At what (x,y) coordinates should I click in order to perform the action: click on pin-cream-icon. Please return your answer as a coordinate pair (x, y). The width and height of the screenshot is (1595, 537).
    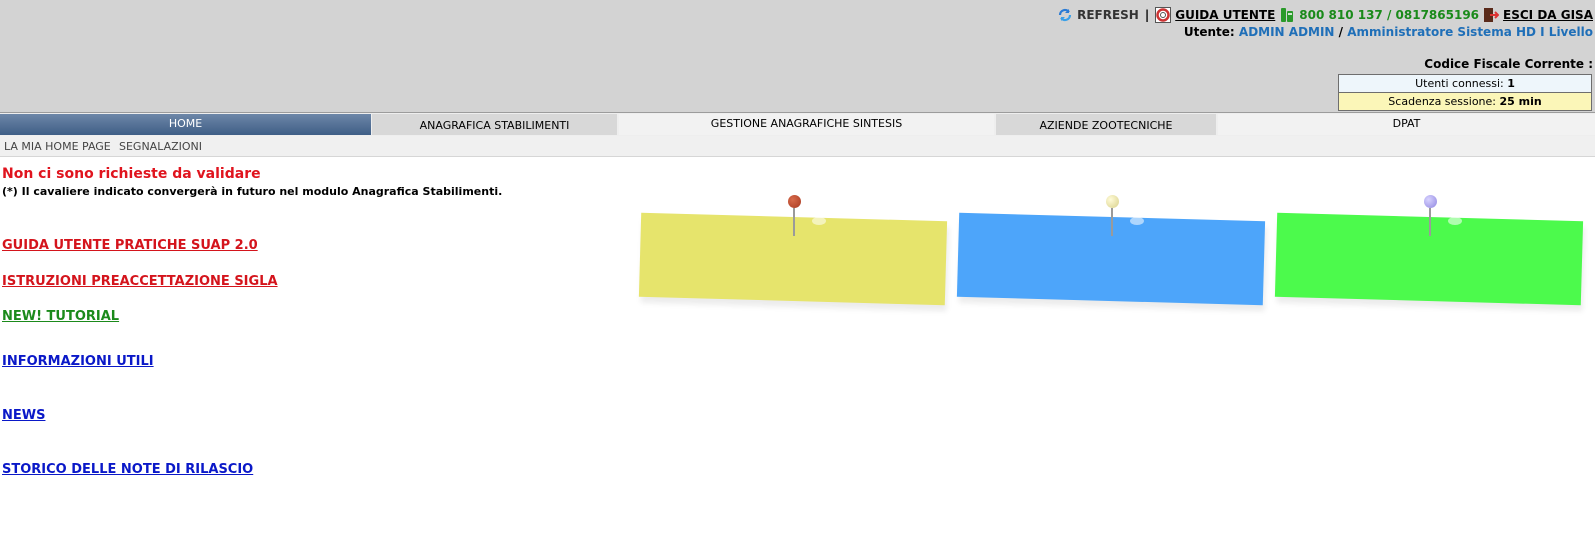
    Looking at the image, I should click on (1112, 201).